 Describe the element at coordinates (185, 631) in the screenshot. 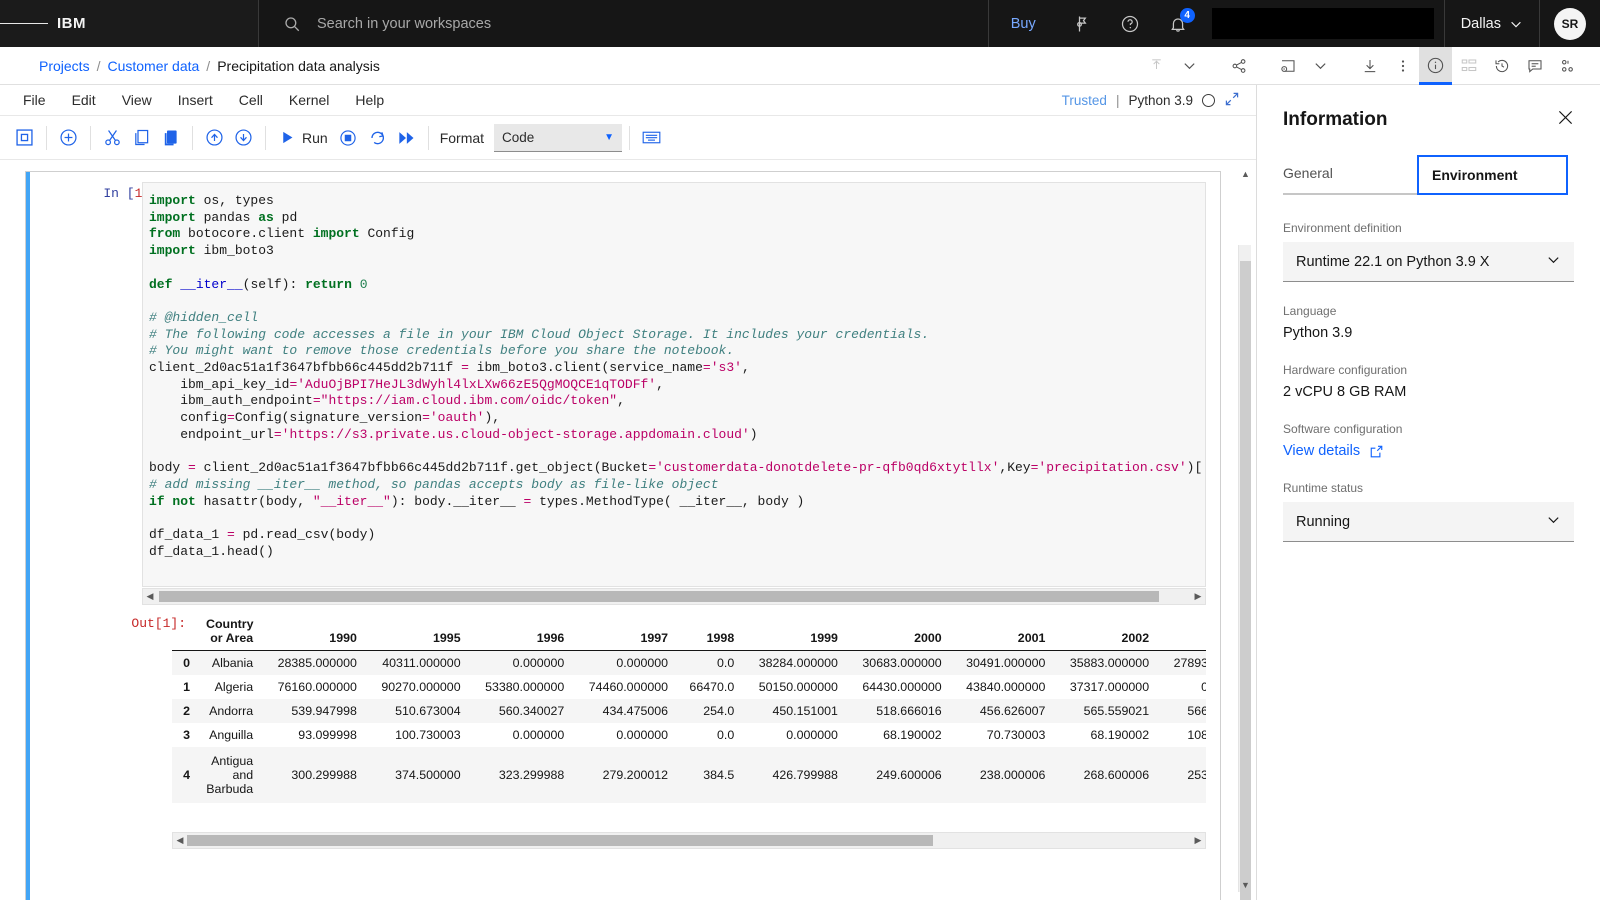

I see `column-header-index` at that location.